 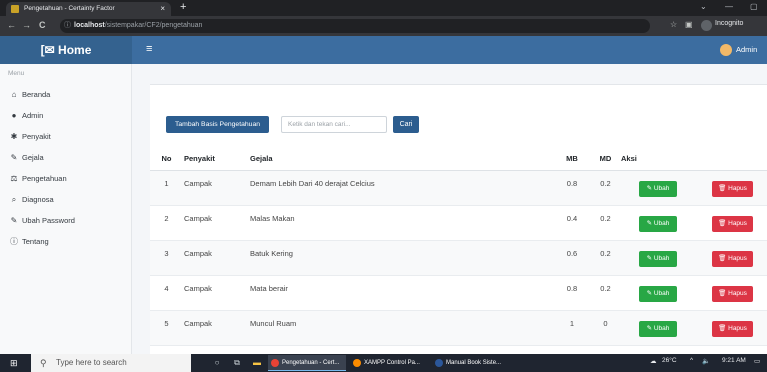 I want to click on taskbar-search-field: ⚲ Type here to search, so click(x=111, y=363).